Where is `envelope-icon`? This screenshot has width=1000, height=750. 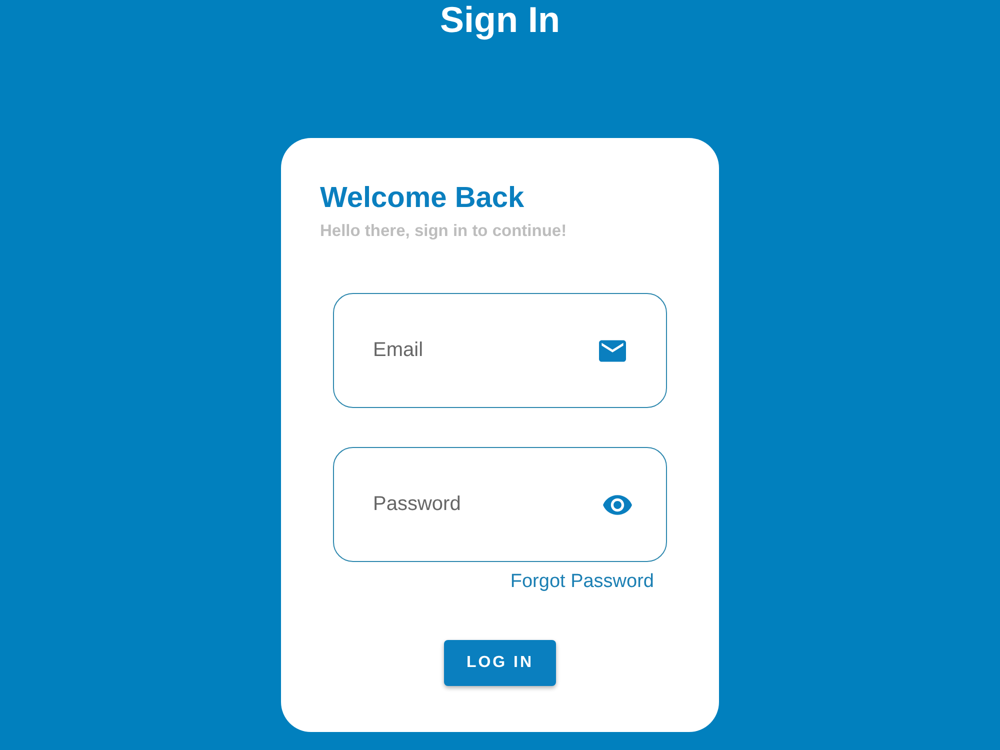 envelope-icon is located at coordinates (612, 351).